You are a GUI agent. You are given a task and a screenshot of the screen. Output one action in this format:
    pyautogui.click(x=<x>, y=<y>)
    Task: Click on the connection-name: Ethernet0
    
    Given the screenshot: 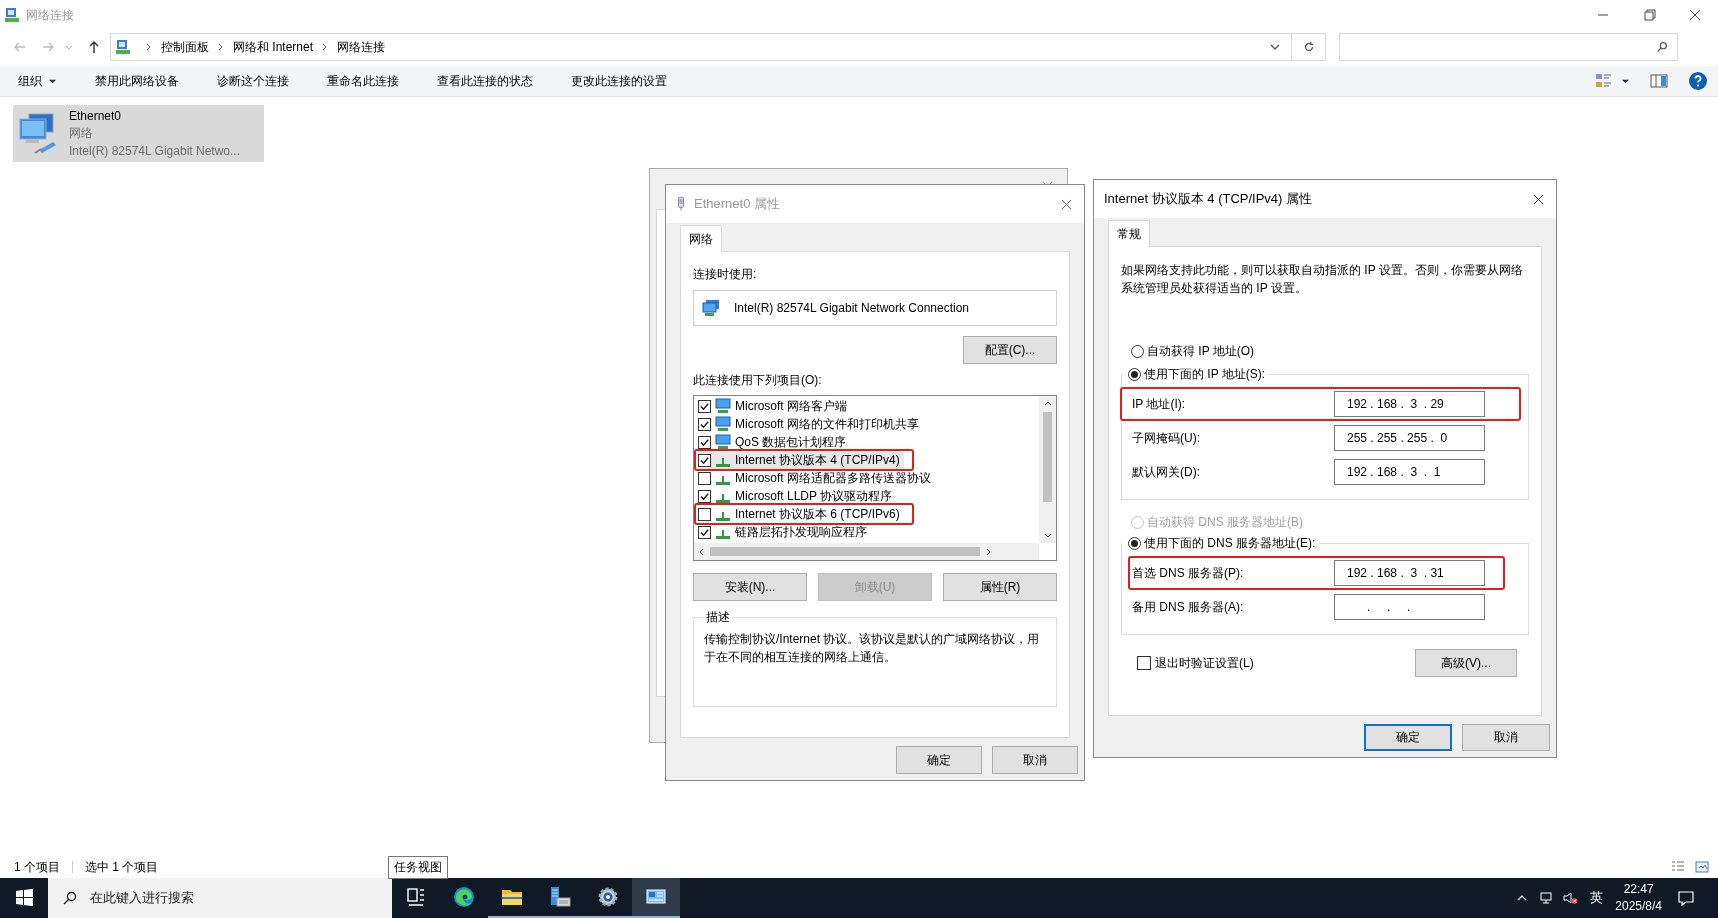 What is the action you would take?
    pyautogui.click(x=96, y=116)
    